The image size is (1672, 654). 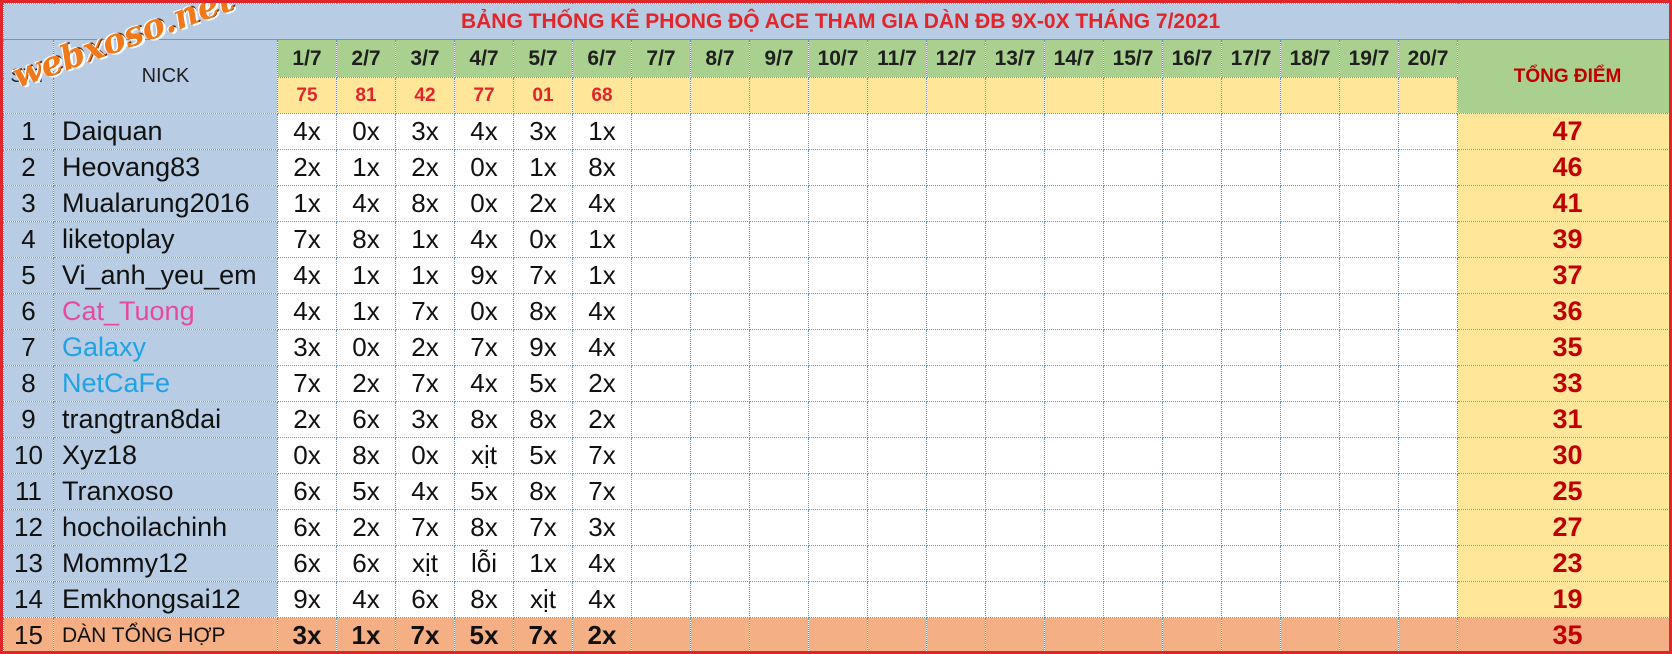 I want to click on result-cell: 68, so click(x=602, y=95).